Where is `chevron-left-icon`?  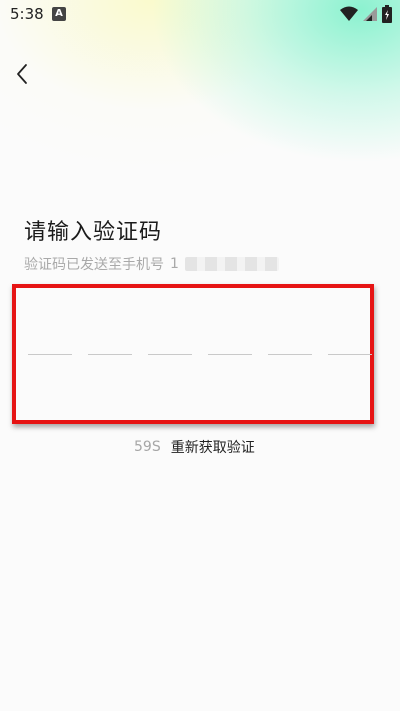
chevron-left-icon is located at coordinates (22, 74).